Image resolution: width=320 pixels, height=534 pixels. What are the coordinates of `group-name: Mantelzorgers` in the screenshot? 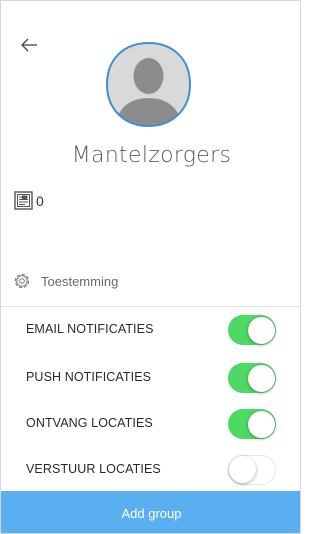 It's located at (151, 155).